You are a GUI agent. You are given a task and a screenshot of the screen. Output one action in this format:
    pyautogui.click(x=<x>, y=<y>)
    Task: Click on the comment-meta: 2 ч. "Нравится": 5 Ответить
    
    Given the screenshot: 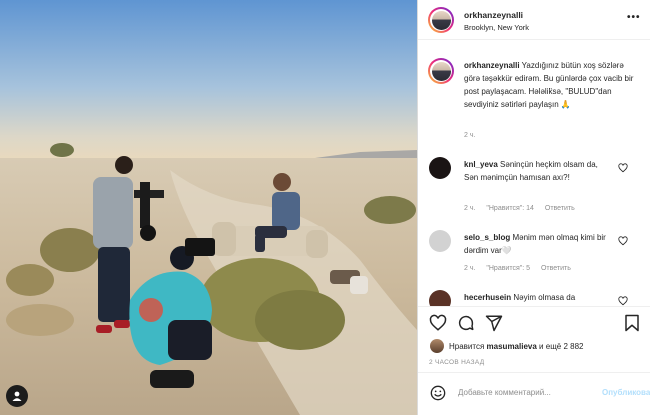 What is the action you would take?
    pyautogui.click(x=522, y=268)
    